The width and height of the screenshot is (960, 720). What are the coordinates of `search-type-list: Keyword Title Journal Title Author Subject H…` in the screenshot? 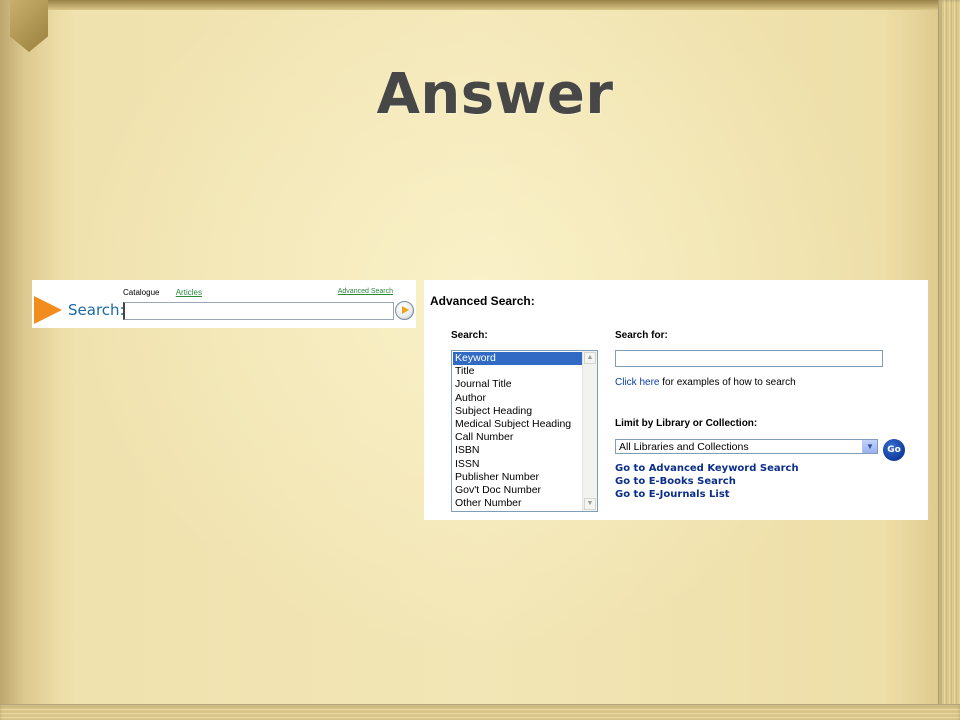 It's located at (517, 431).